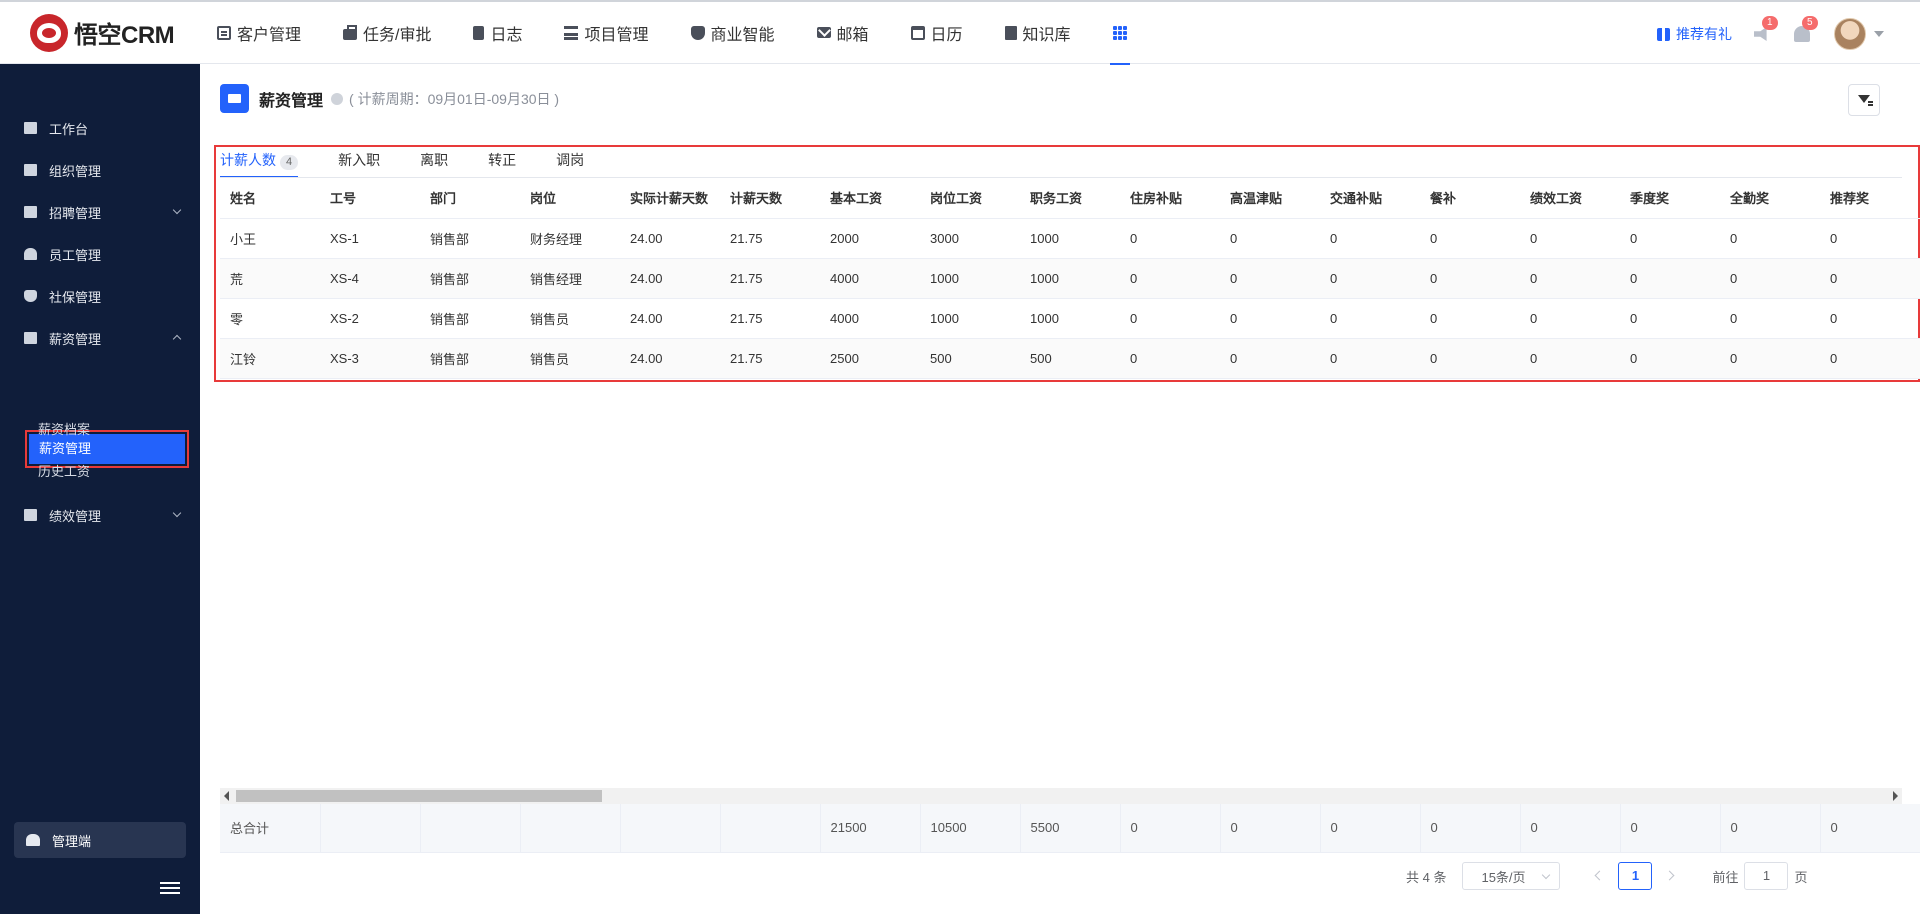 The height and width of the screenshot is (914, 1920). Describe the element at coordinates (102, 254) in the screenshot. I see `sidebar-item-employees: 员工管理` at that location.